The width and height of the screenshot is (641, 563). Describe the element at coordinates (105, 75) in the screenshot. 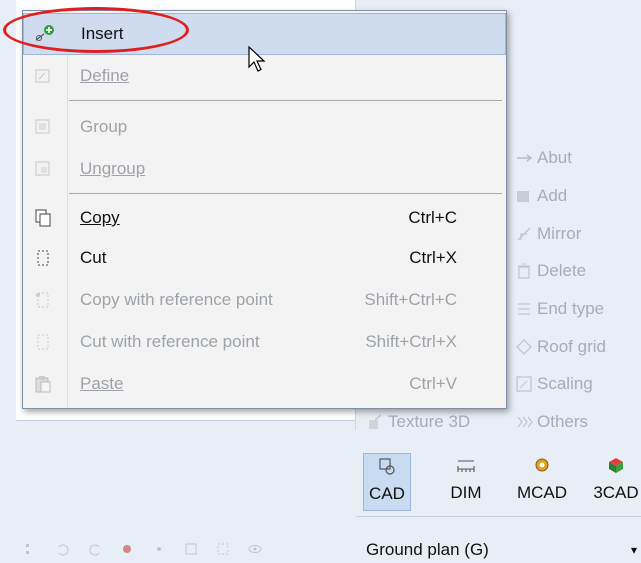

I see `menu-item-label: Define` at that location.